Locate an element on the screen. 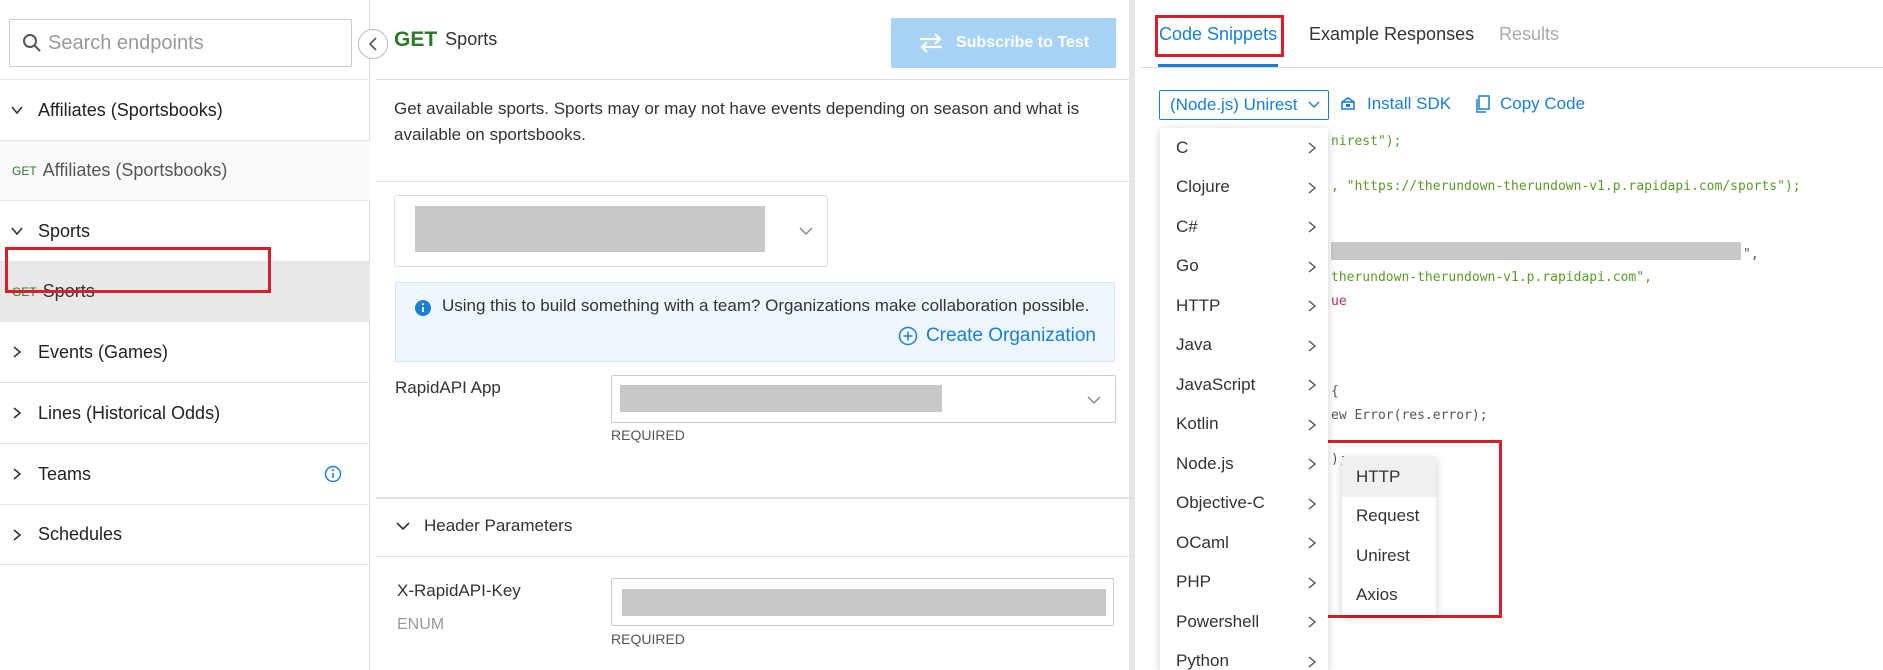 The height and width of the screenshot is (670, 1883). sidebar-group-affiliates: Affiliates (Sportsbooks) is located at coordinates (185, 109).